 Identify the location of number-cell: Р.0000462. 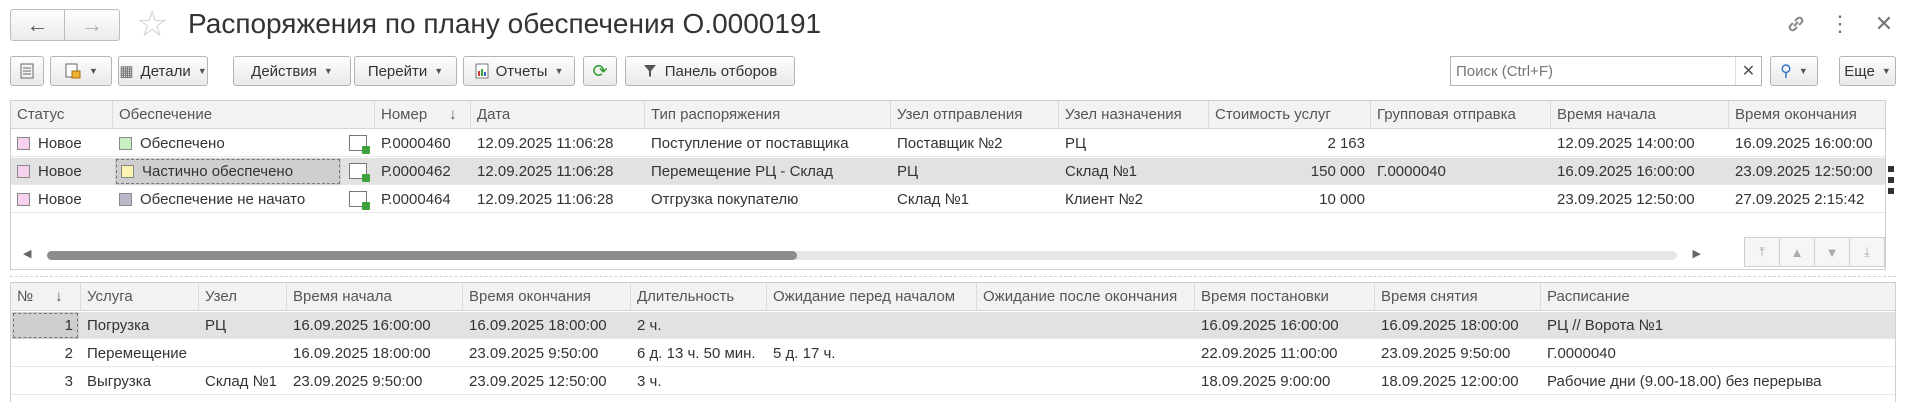
(416, 171).